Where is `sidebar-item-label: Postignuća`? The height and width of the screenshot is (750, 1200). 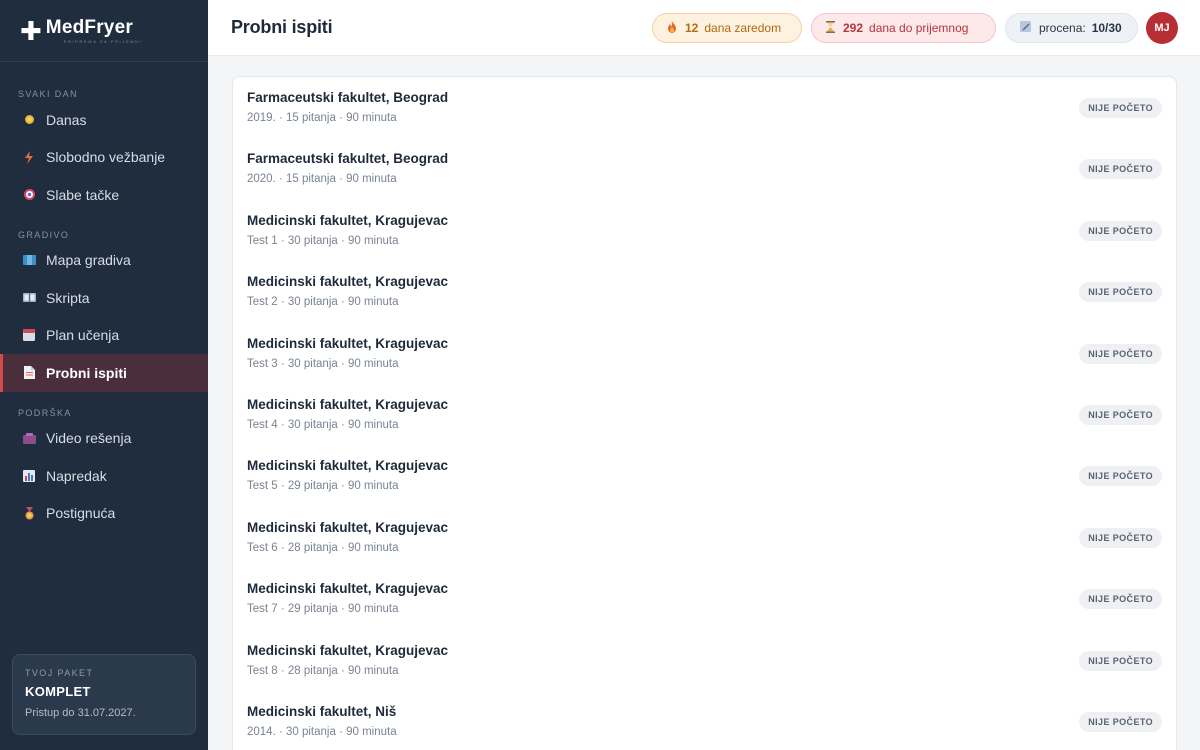 sidebar-item-label: Postignuća is located at coordinates (81, 513).